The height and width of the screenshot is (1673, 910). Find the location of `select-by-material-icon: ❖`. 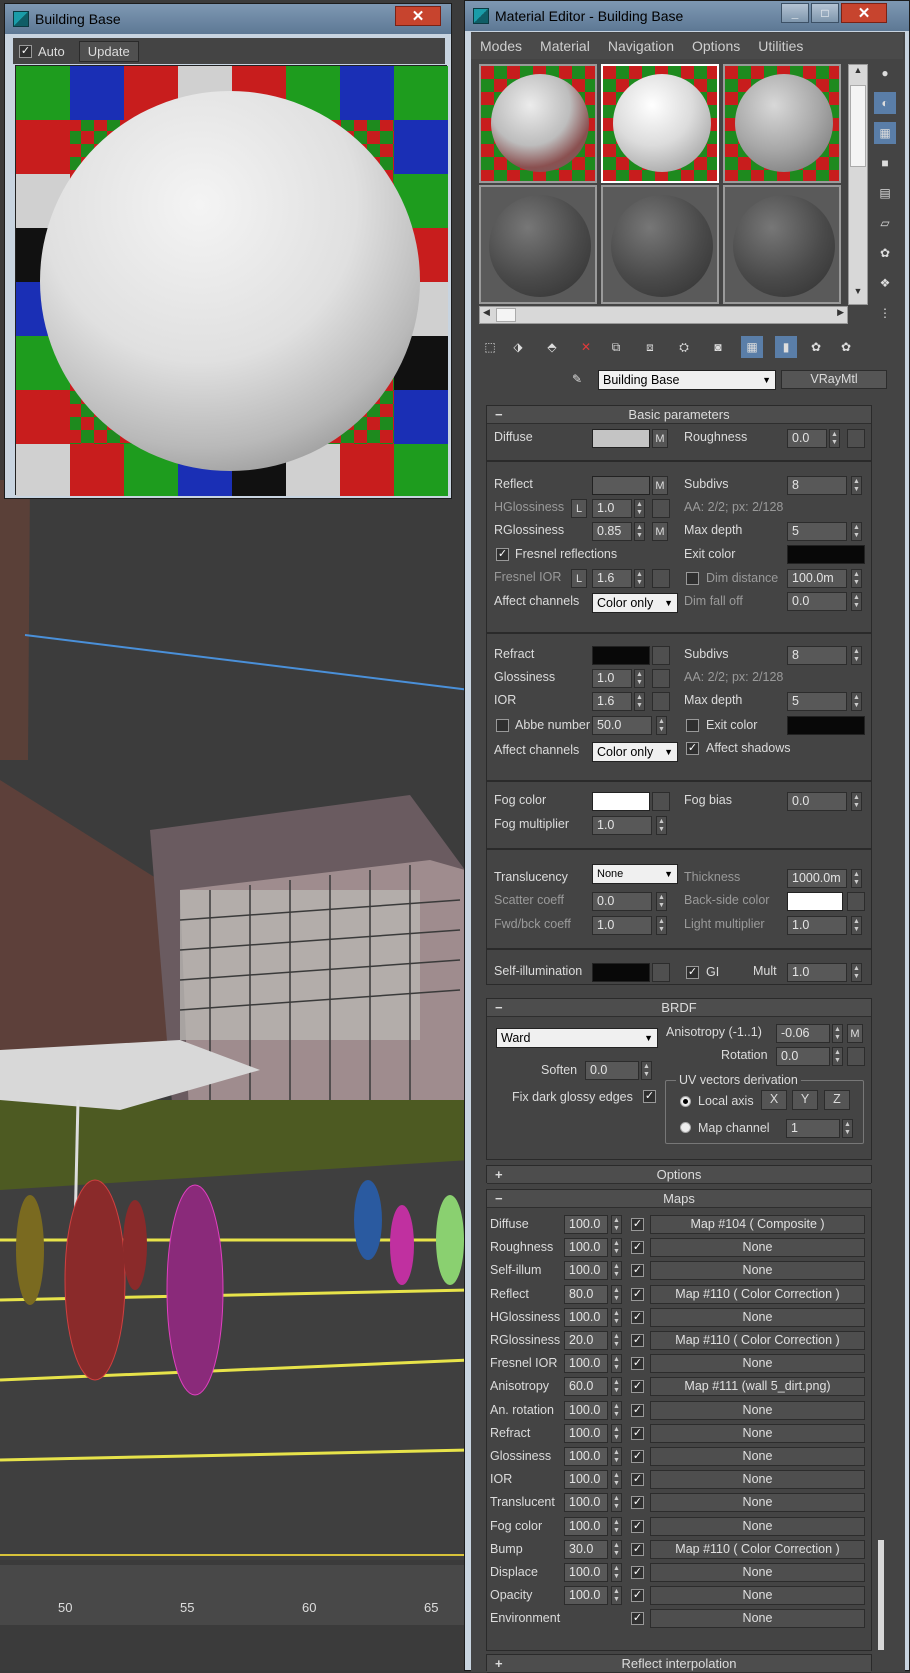

select-by-material-icon: ❖ is located at coordinates (885, 283).